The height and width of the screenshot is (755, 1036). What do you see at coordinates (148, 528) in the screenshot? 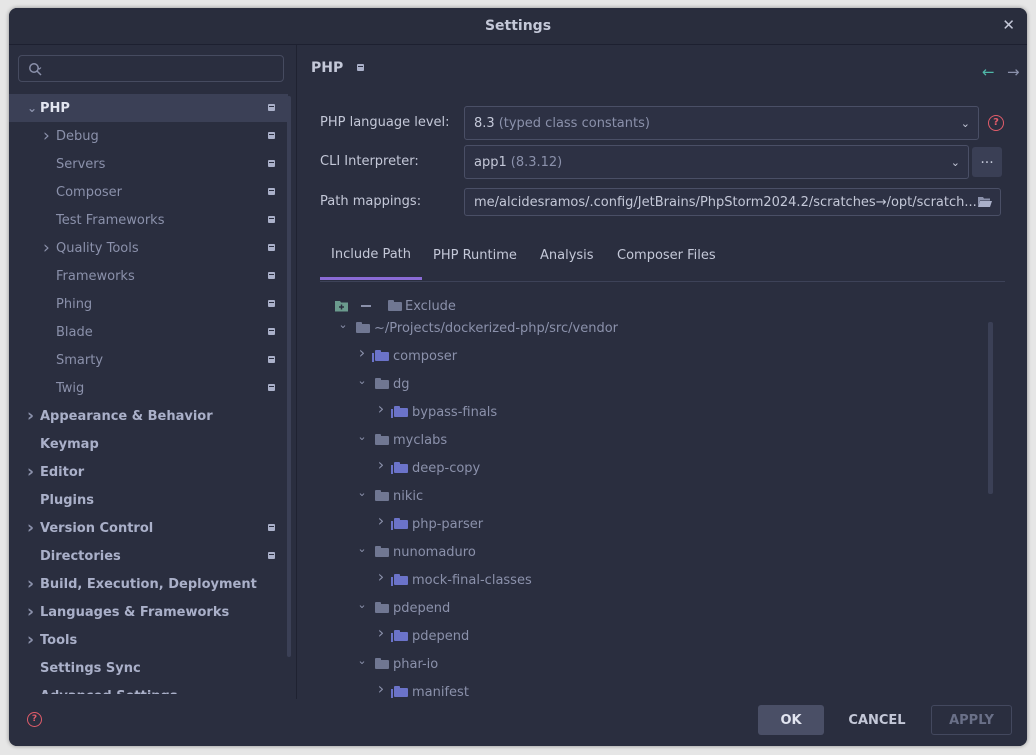
I see `sidebar-item: › Version Control` at bounding box center [148, 528].